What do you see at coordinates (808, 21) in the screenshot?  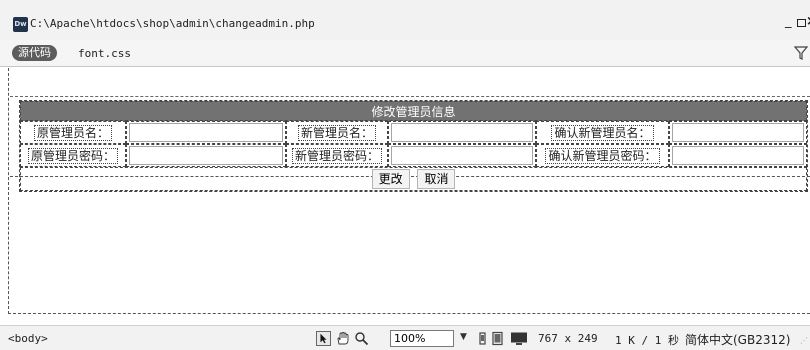 I see `close-button: ×` at bounding box center [808, 21].